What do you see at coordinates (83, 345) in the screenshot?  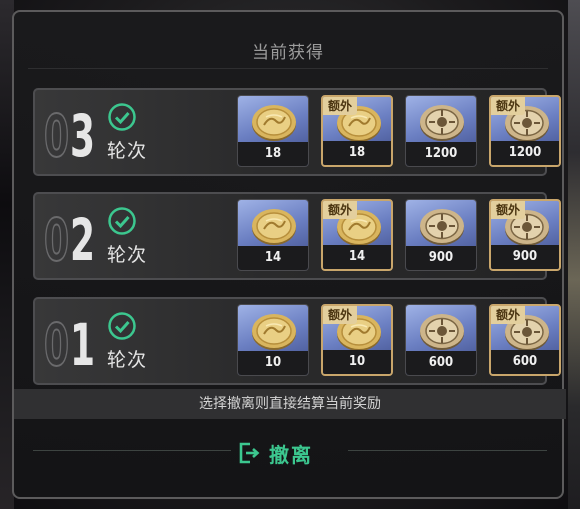 I see `round-number-digit: 1` at bounding box center [83, 345].